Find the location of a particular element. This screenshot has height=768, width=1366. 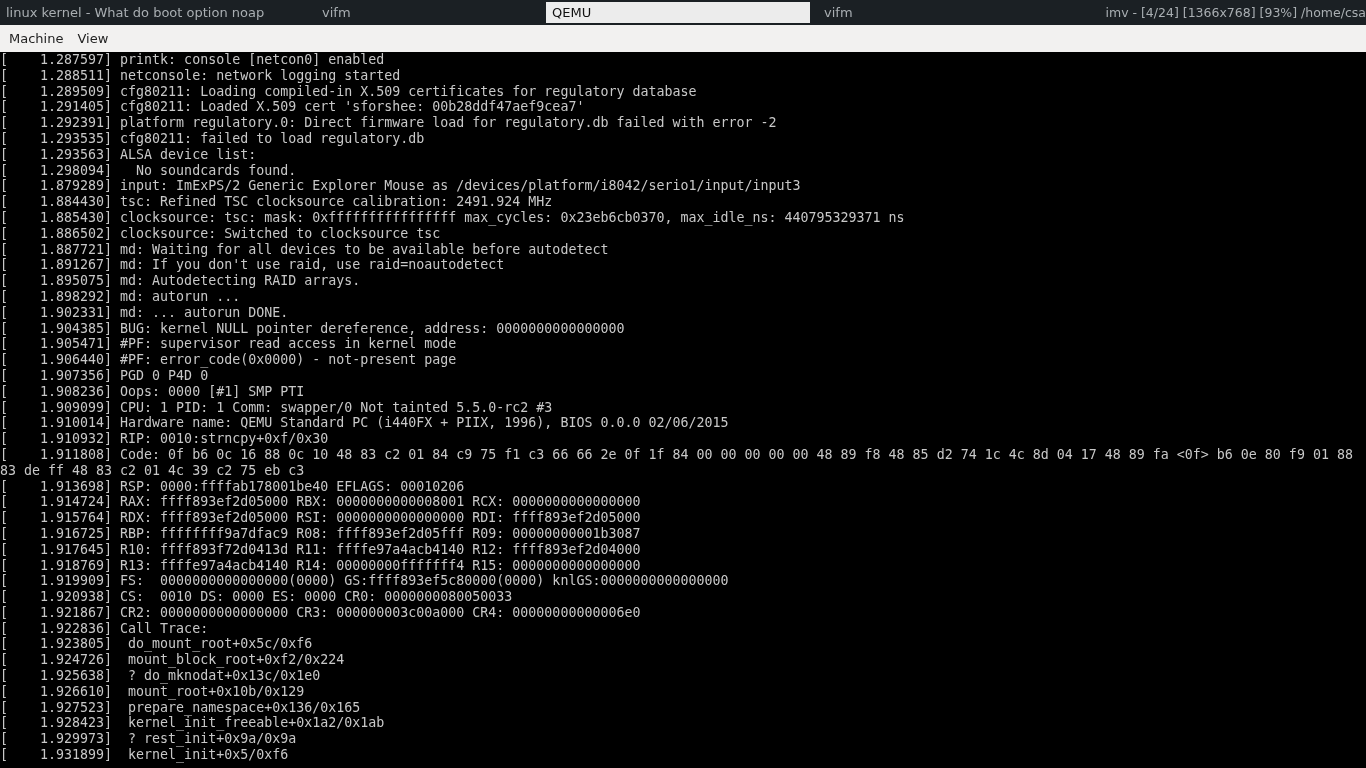

log-line: [ 1.887721] md: Waiting for all devices to be available before autodetect is located at coordinates (304, 249).